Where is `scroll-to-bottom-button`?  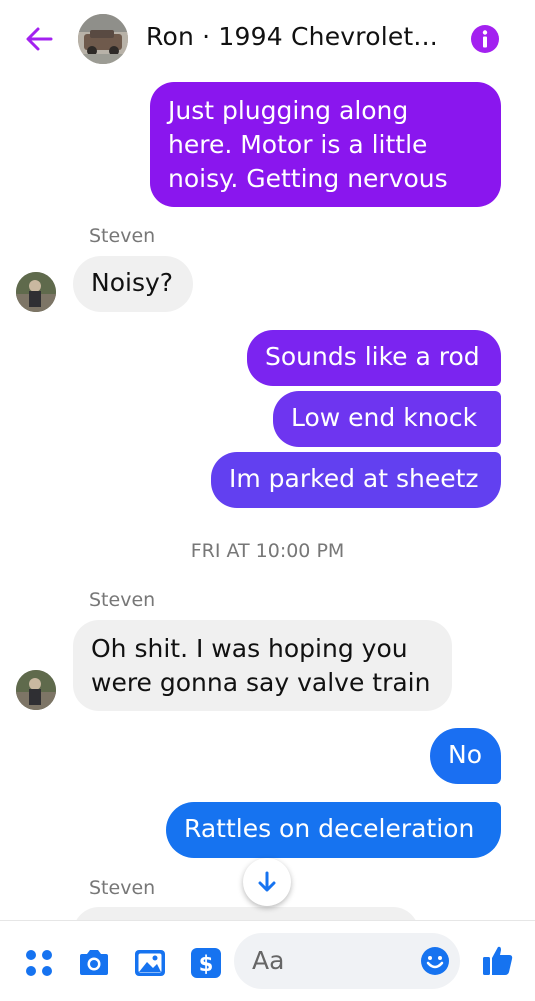
scroll-to-bottom-button is located at coordinates (267, 882).